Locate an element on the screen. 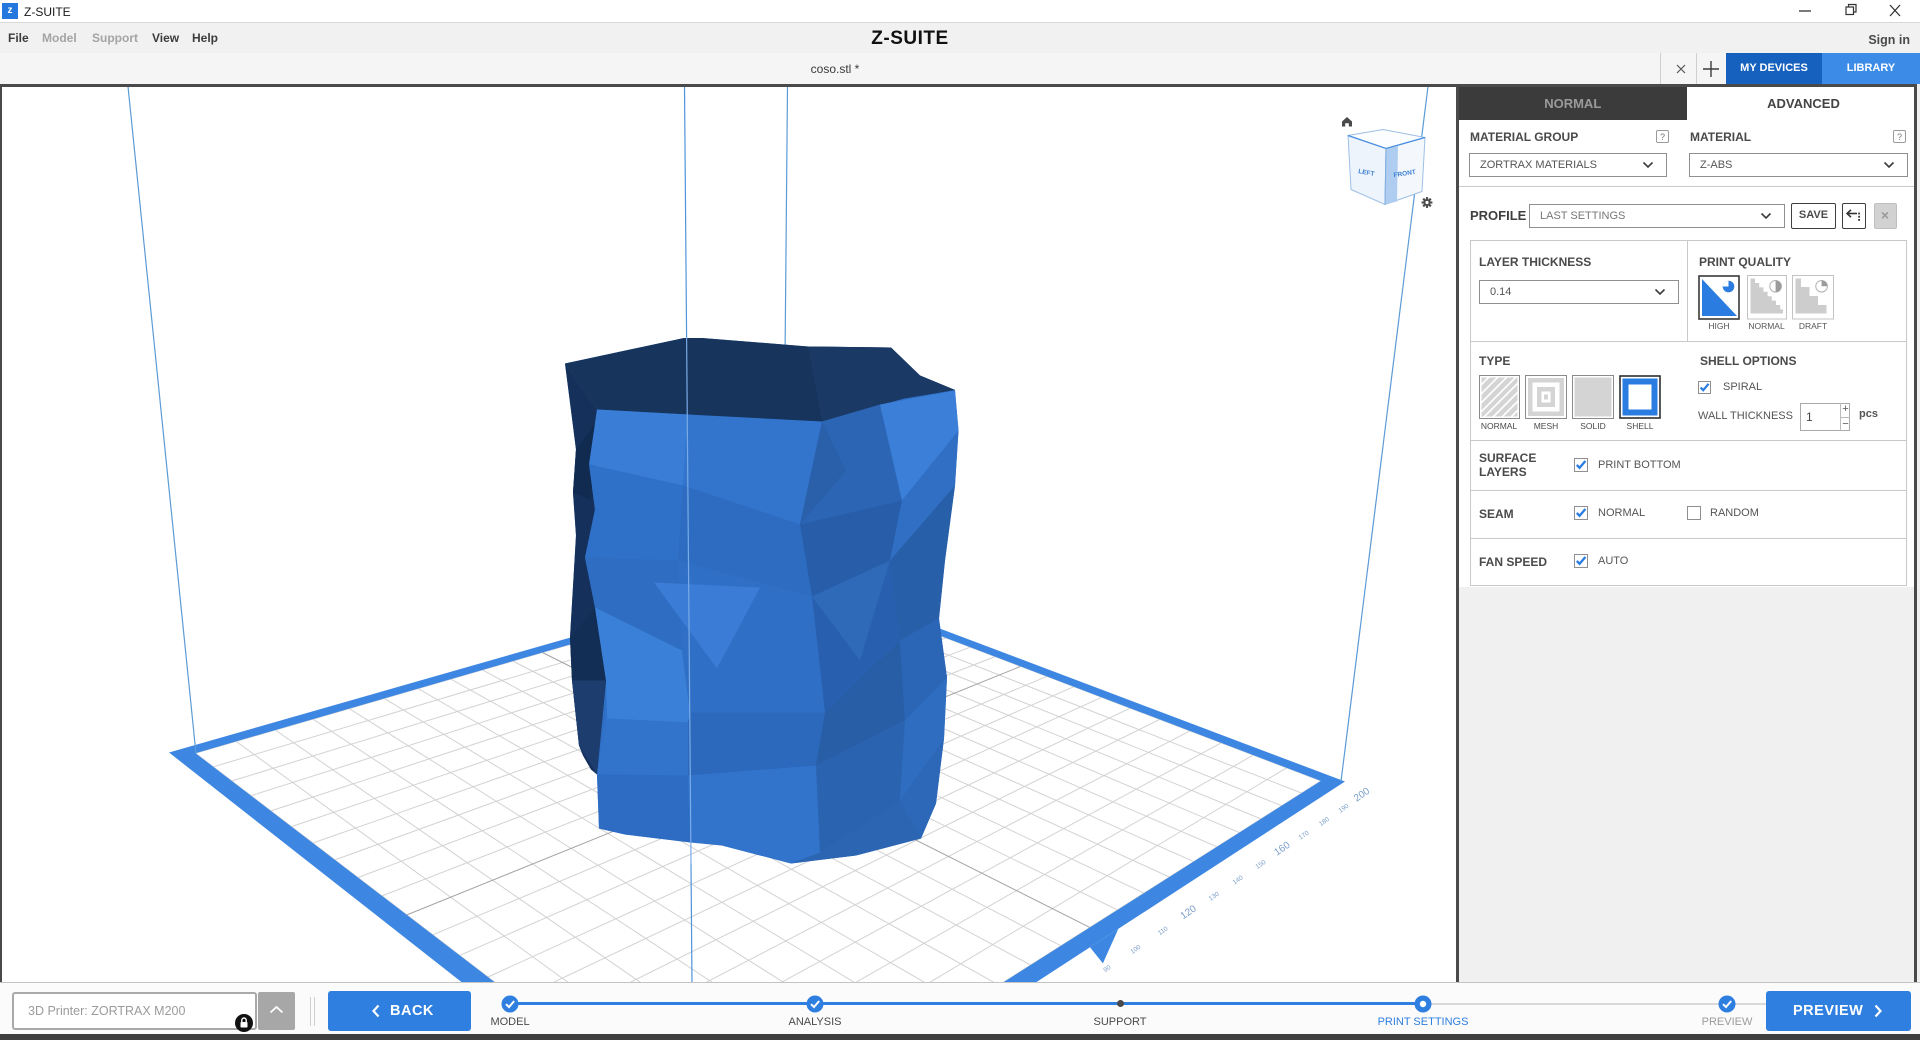 The height and width of the screenshot is (1040, 1920). svg-text: 140 is located at coordinates (1238, 880).